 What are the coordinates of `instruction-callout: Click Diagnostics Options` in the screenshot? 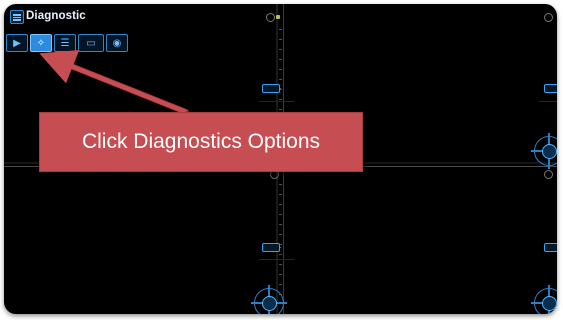 It's located at (201, 142).